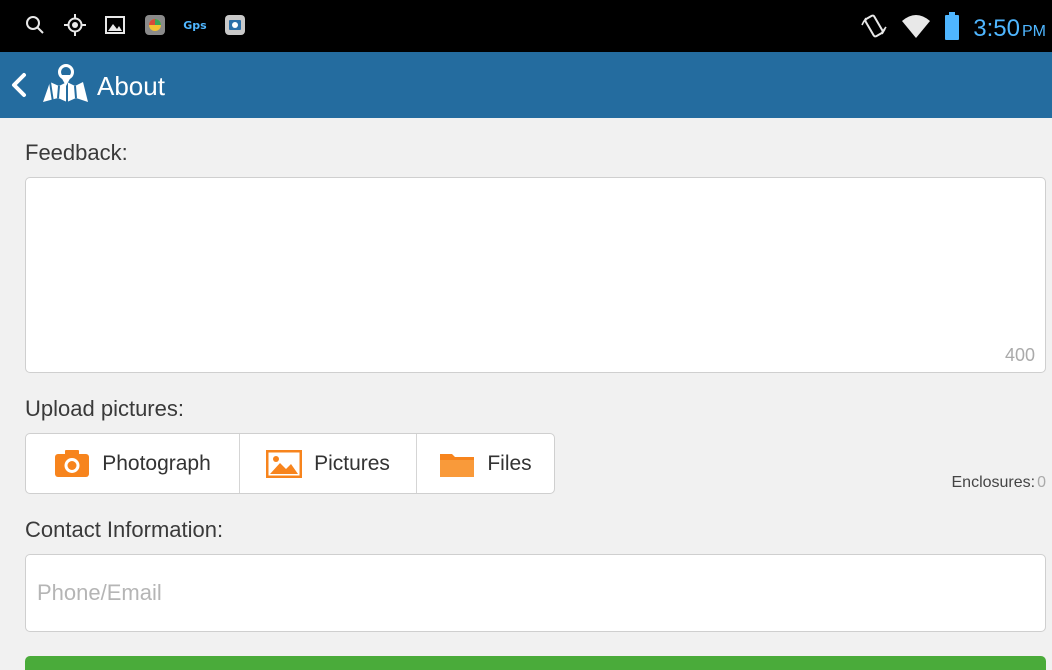 The width and height of the screenshot is (1052, 670). Describe the element at coordinates (996, 28) in the screenshot. I see `clock-time: 3:50` at that location.